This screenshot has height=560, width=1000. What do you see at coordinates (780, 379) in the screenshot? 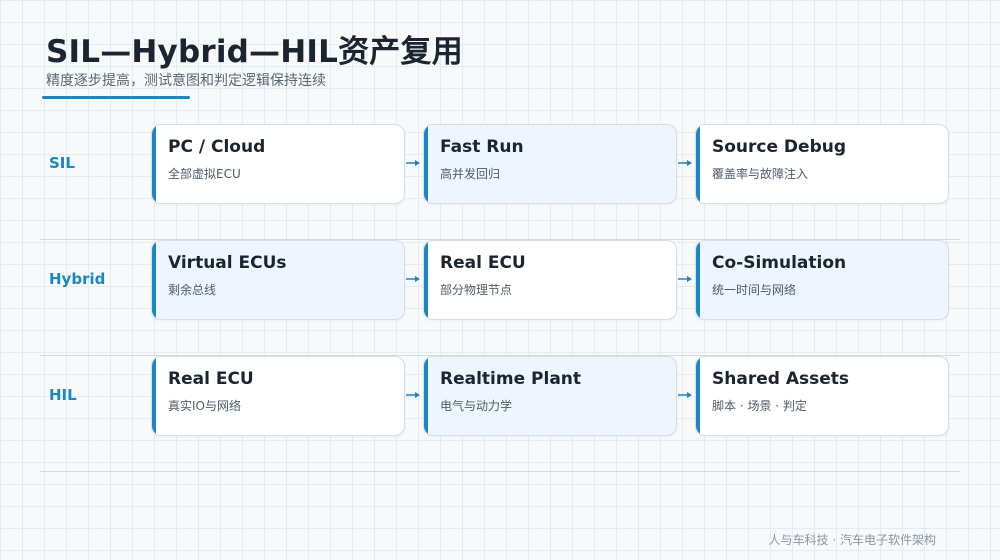
I see `card-title: Shared Assets` at bounding box center [780, 379].